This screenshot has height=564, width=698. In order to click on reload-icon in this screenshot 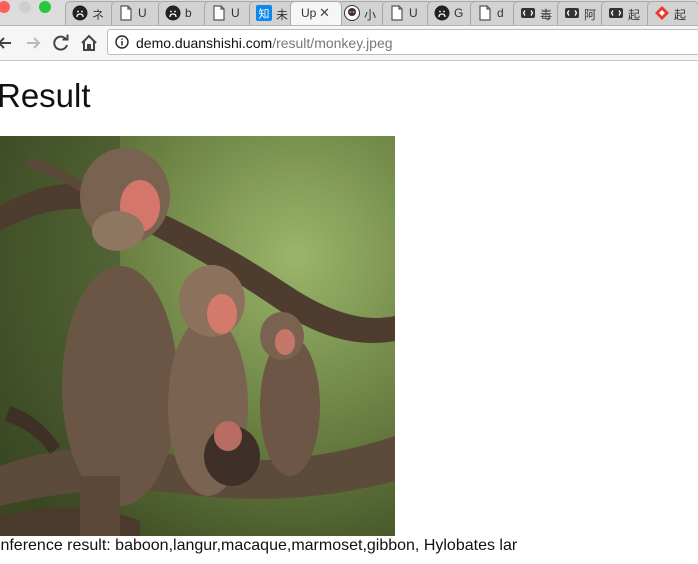, I will do `click(61, 43)`.